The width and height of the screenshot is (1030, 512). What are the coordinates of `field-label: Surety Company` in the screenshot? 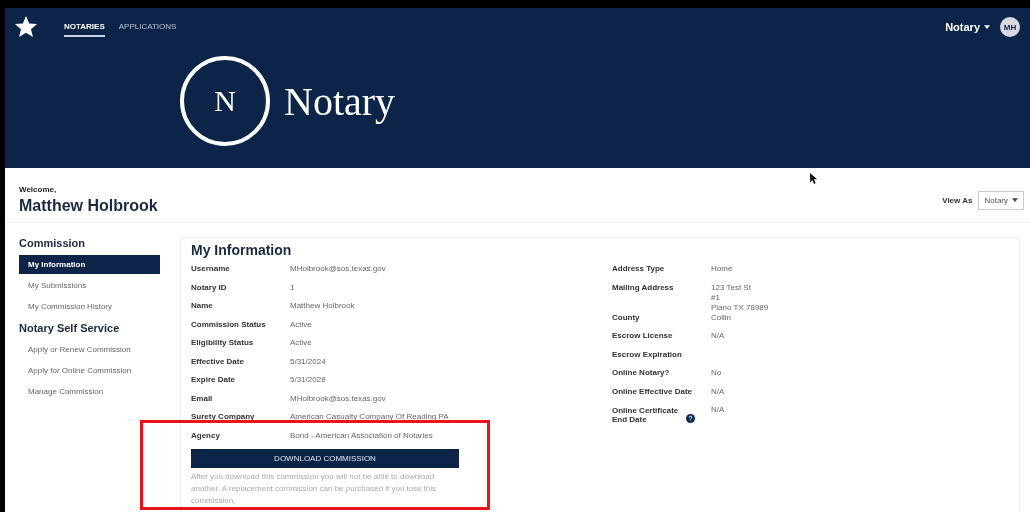 It's located at (223, 417).